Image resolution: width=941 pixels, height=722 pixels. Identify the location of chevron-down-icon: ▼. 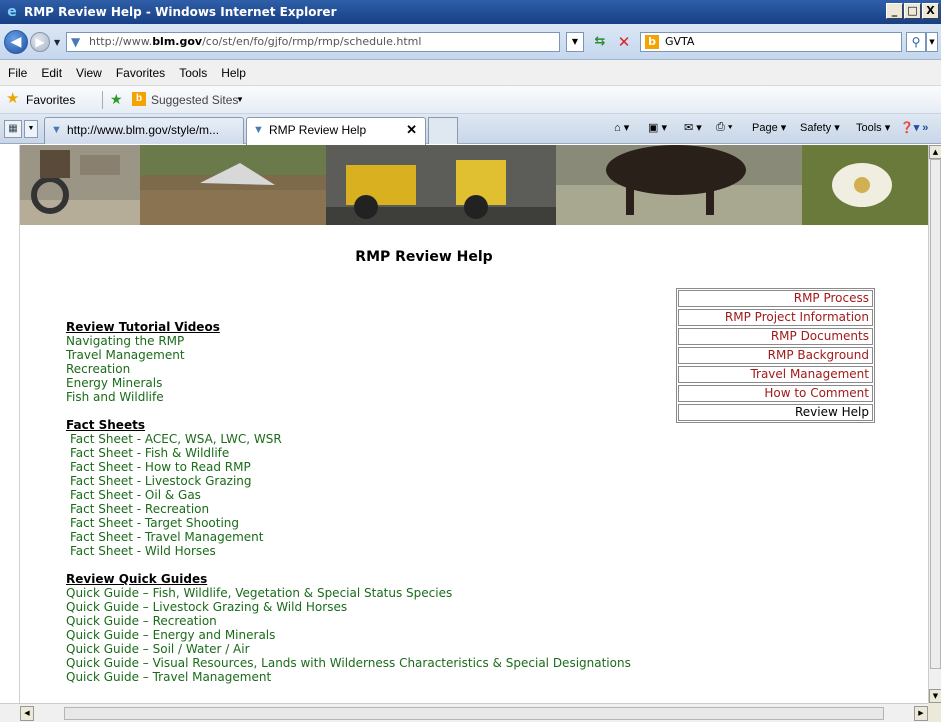
(240, 99).